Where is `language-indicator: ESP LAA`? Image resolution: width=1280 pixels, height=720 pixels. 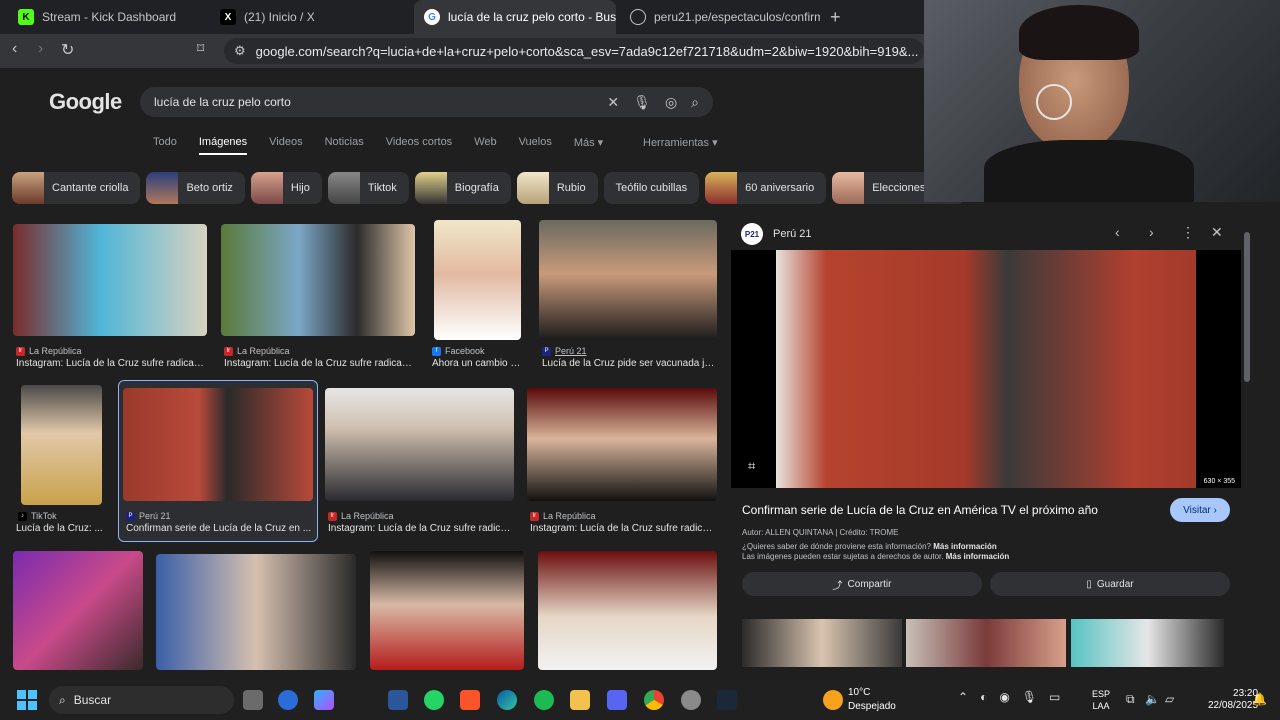
language-indicator: ESP LAA is located at coordinates (1101, 700).